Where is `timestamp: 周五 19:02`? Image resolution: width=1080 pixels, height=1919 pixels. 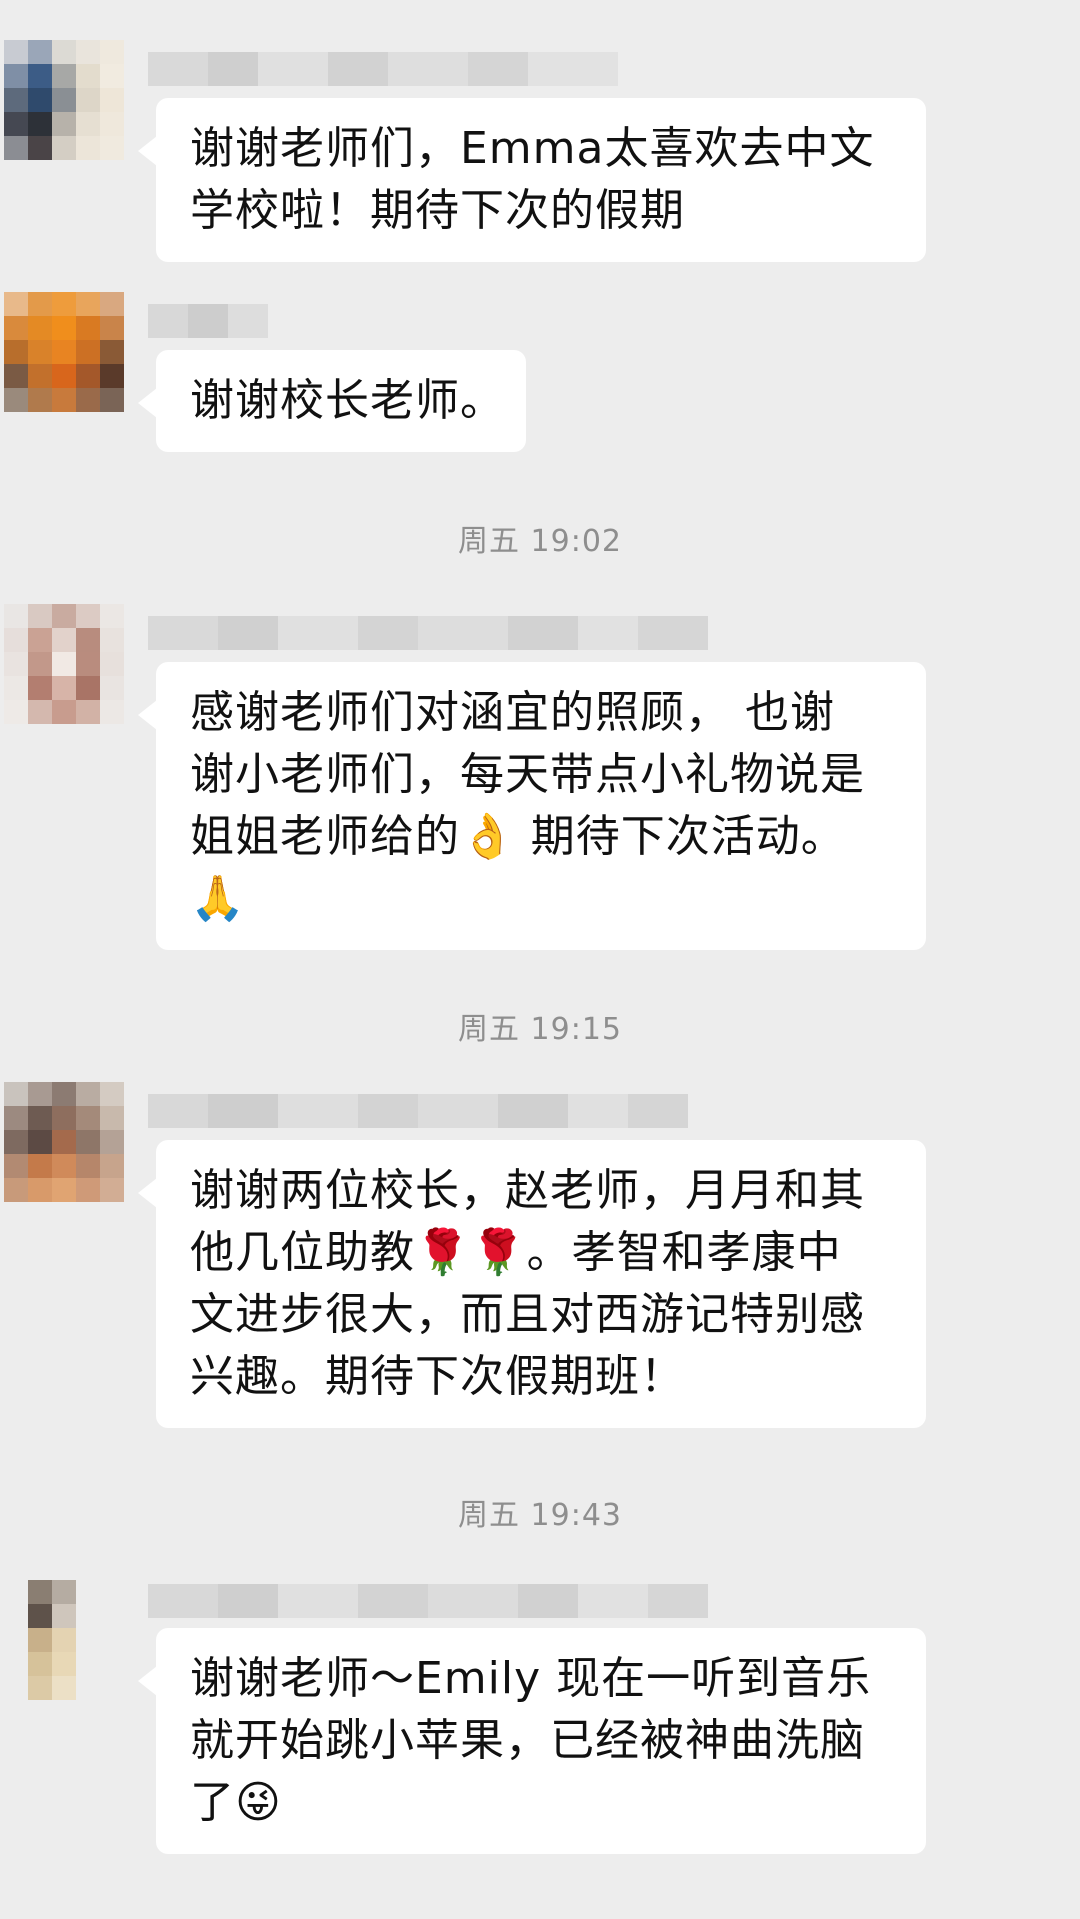
timestamp: 周五 19:02 is located at coordinates (540, 541).